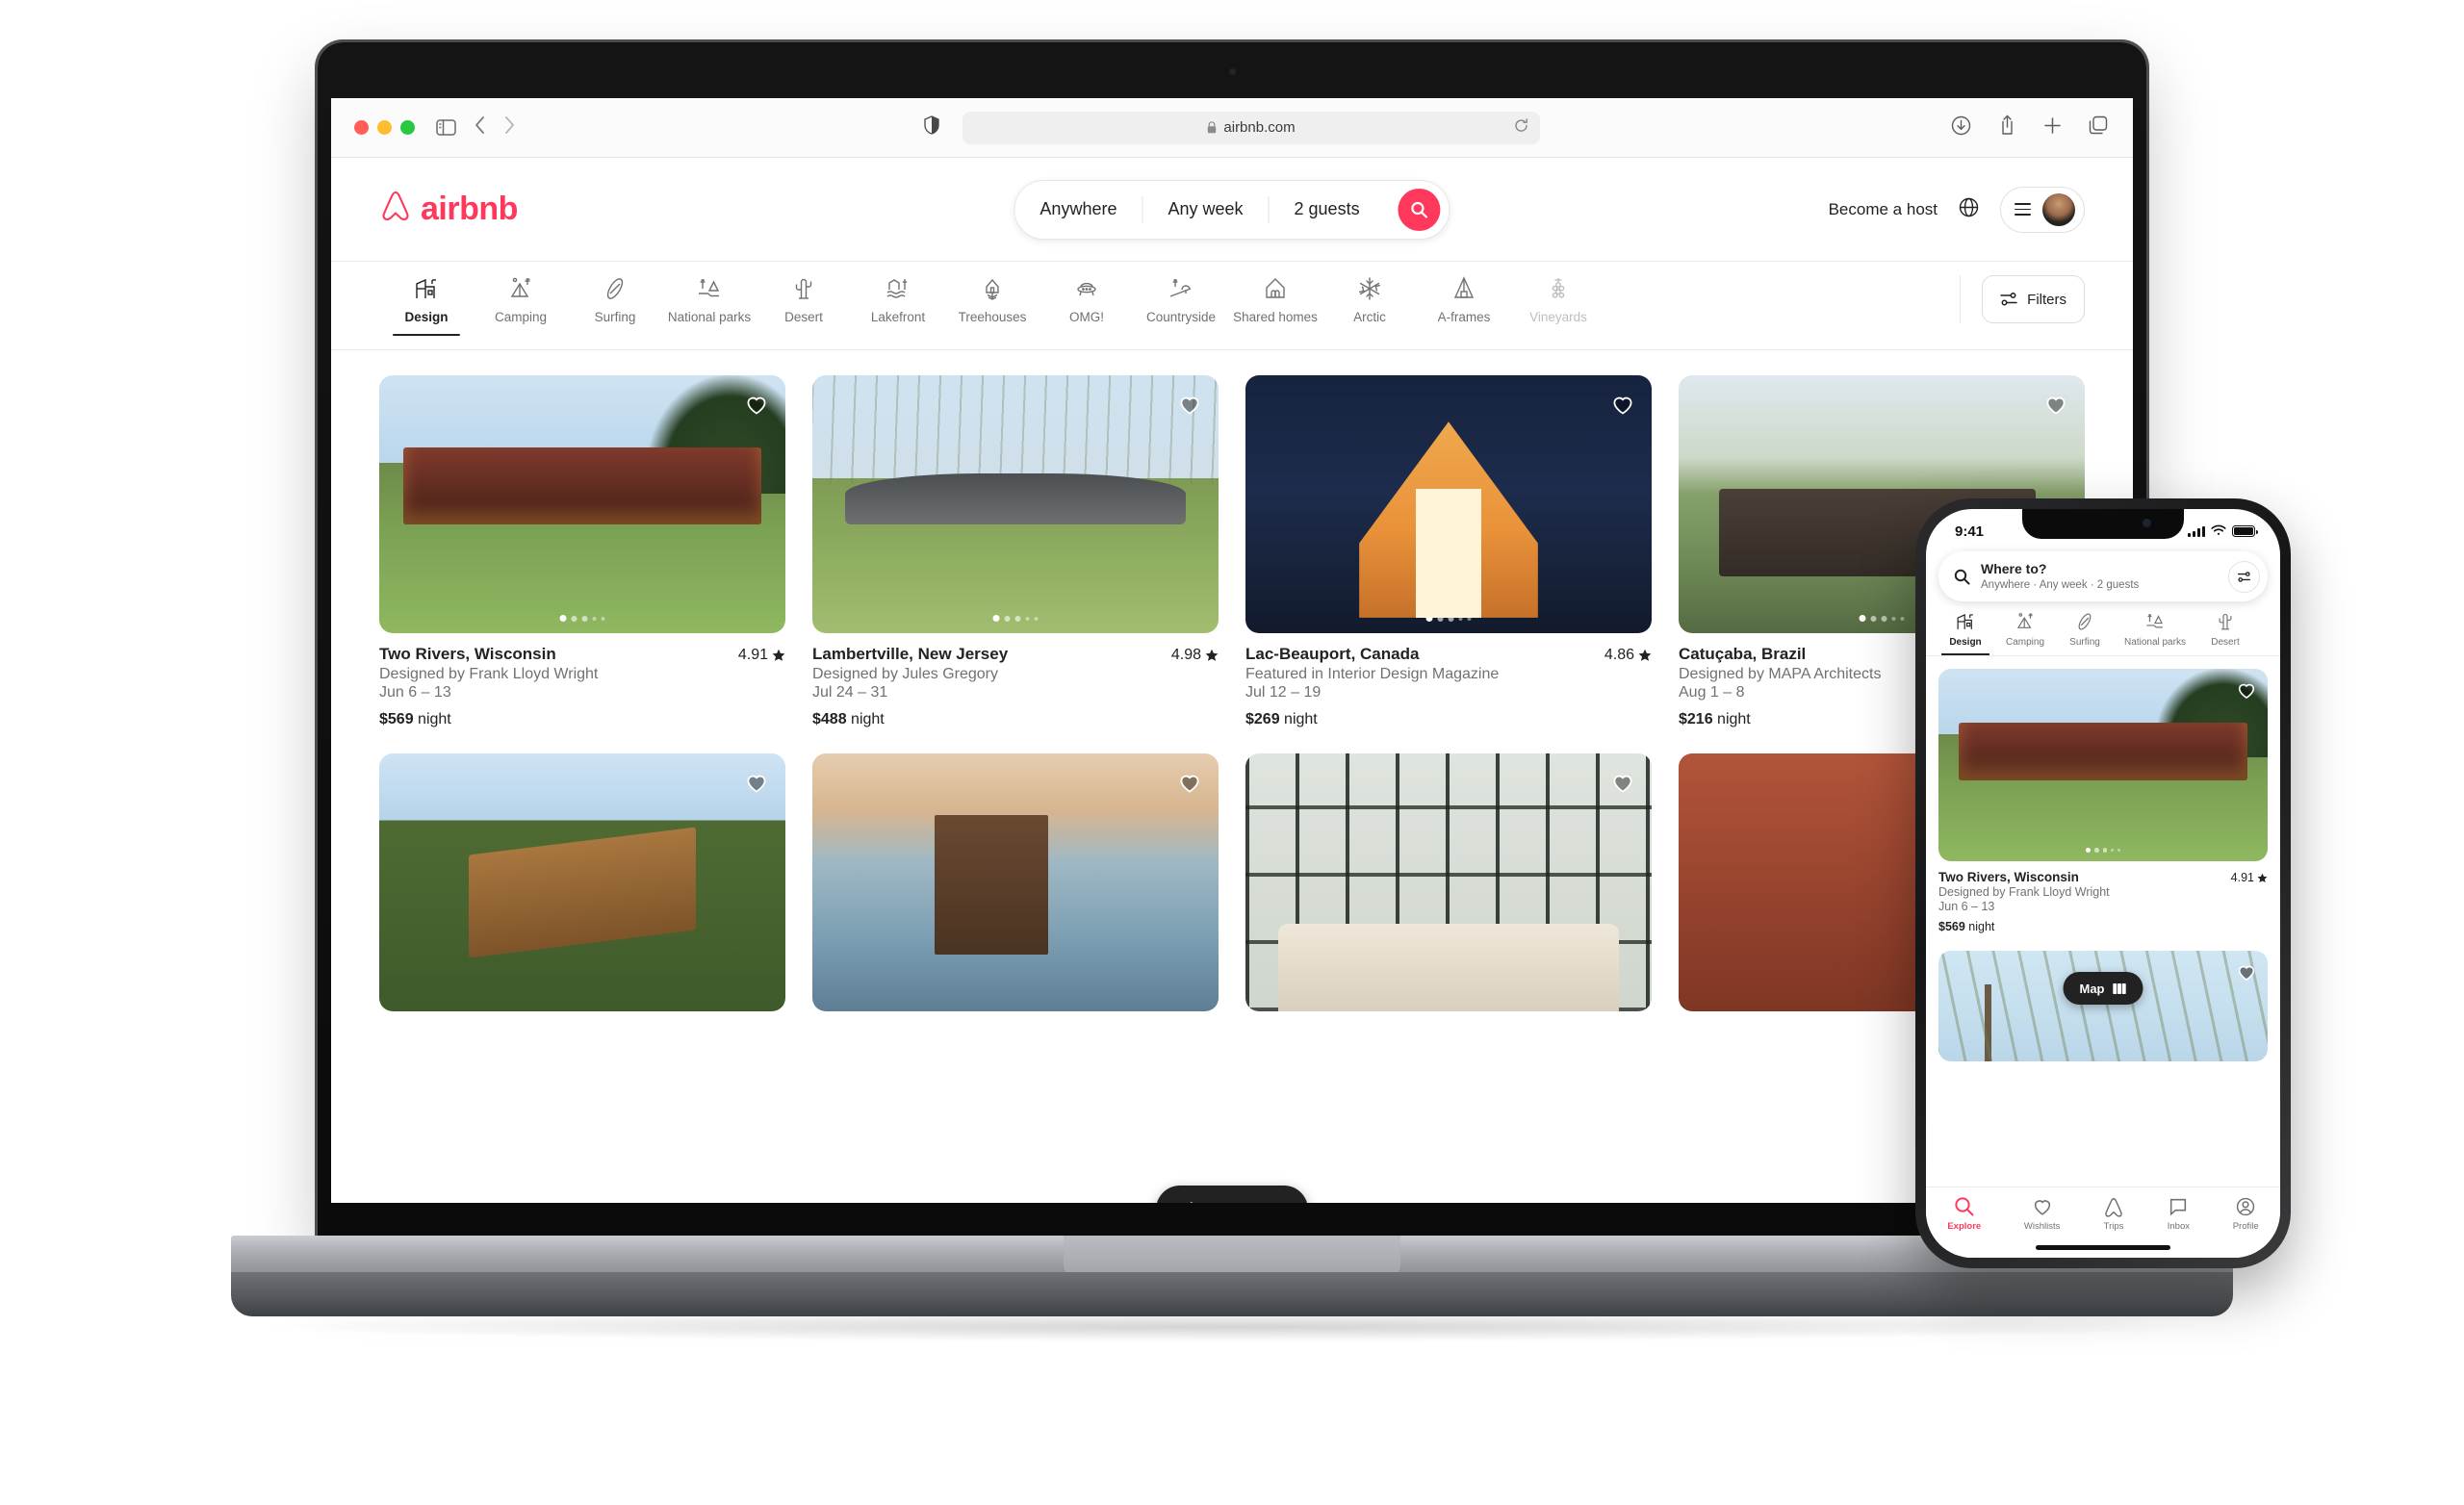 This screenshot has width=2464, height=1505. Describe the element at coordinates (2042, 1214) in the screenshot. I see `phone-tab-wishlists: Wishlists` at that location.